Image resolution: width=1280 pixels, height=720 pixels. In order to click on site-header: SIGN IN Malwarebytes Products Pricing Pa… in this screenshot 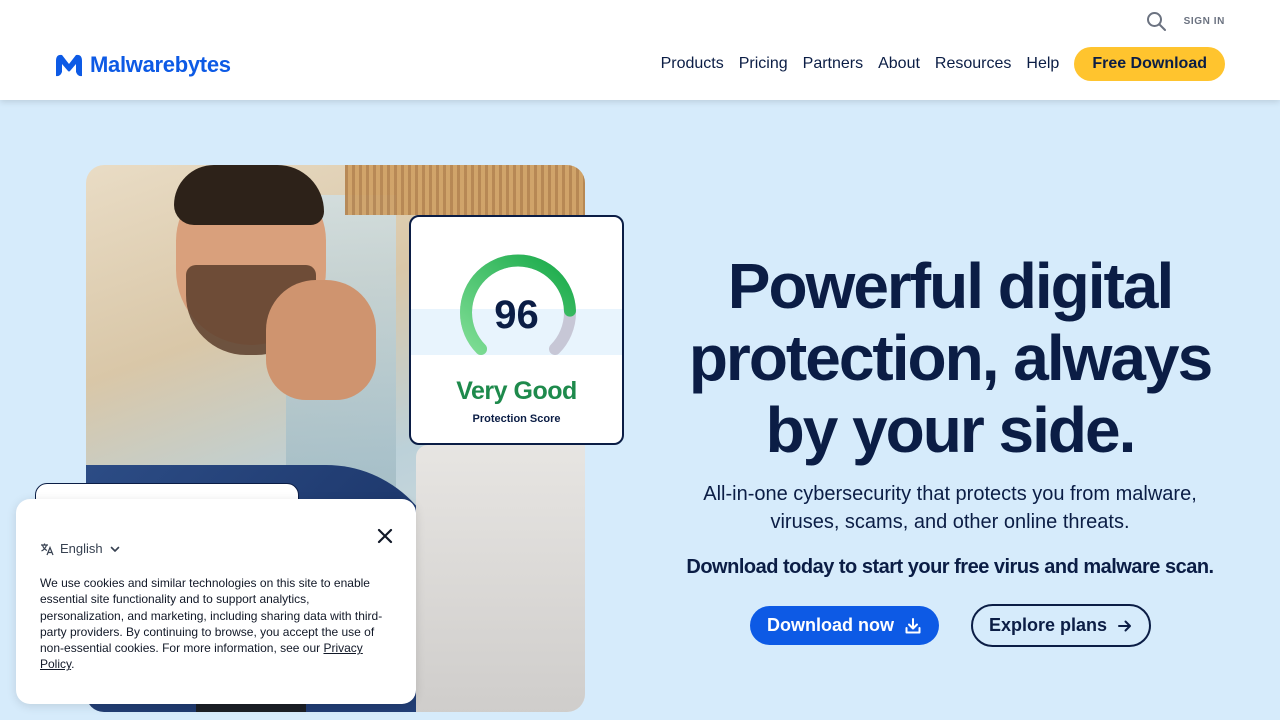, I will do `click(640, 50)`.